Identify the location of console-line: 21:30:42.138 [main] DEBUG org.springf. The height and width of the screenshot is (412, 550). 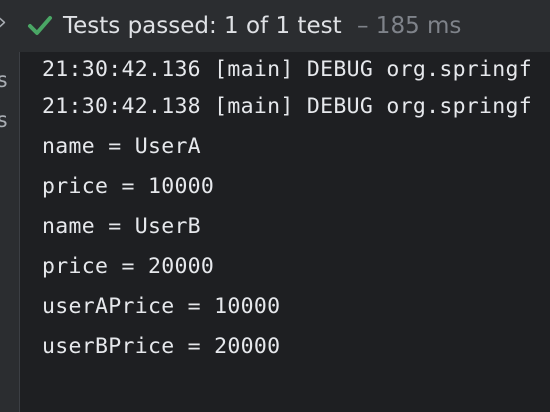
(287, 106).